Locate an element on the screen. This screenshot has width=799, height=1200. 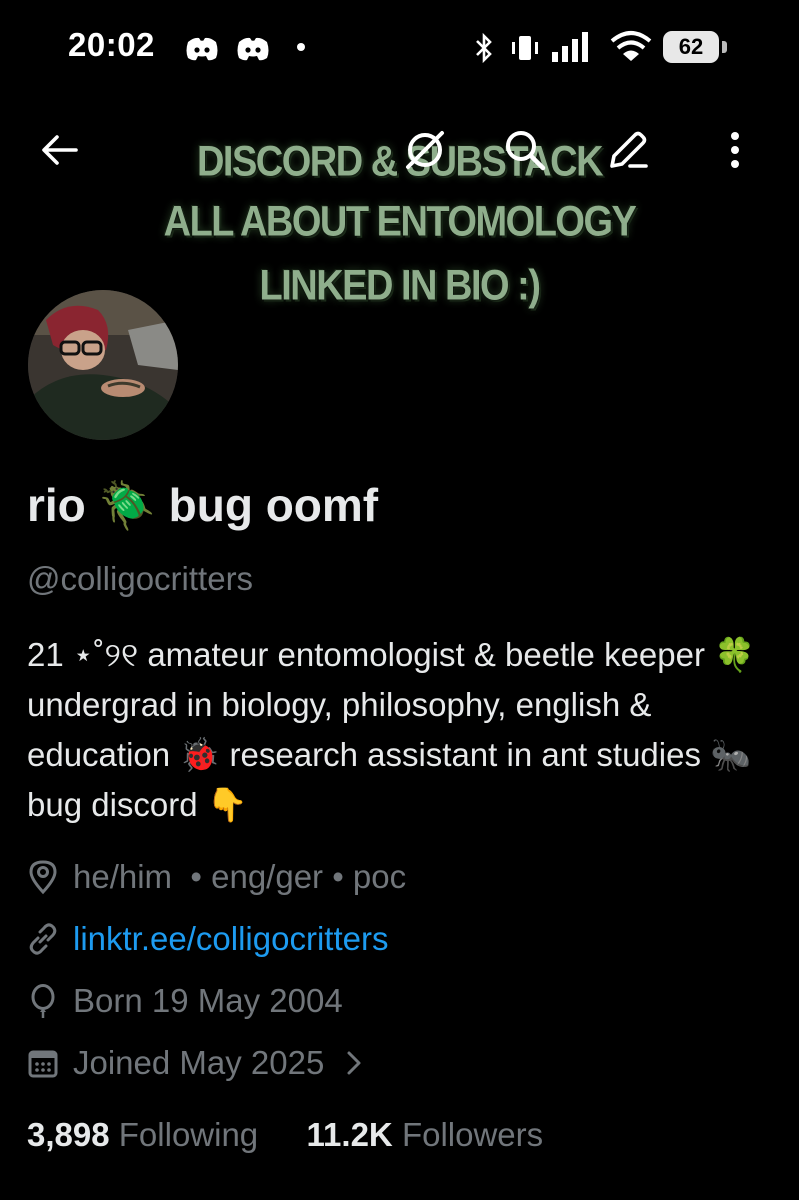
followers-count: 11.2K is located at coordinates (349, 1134).